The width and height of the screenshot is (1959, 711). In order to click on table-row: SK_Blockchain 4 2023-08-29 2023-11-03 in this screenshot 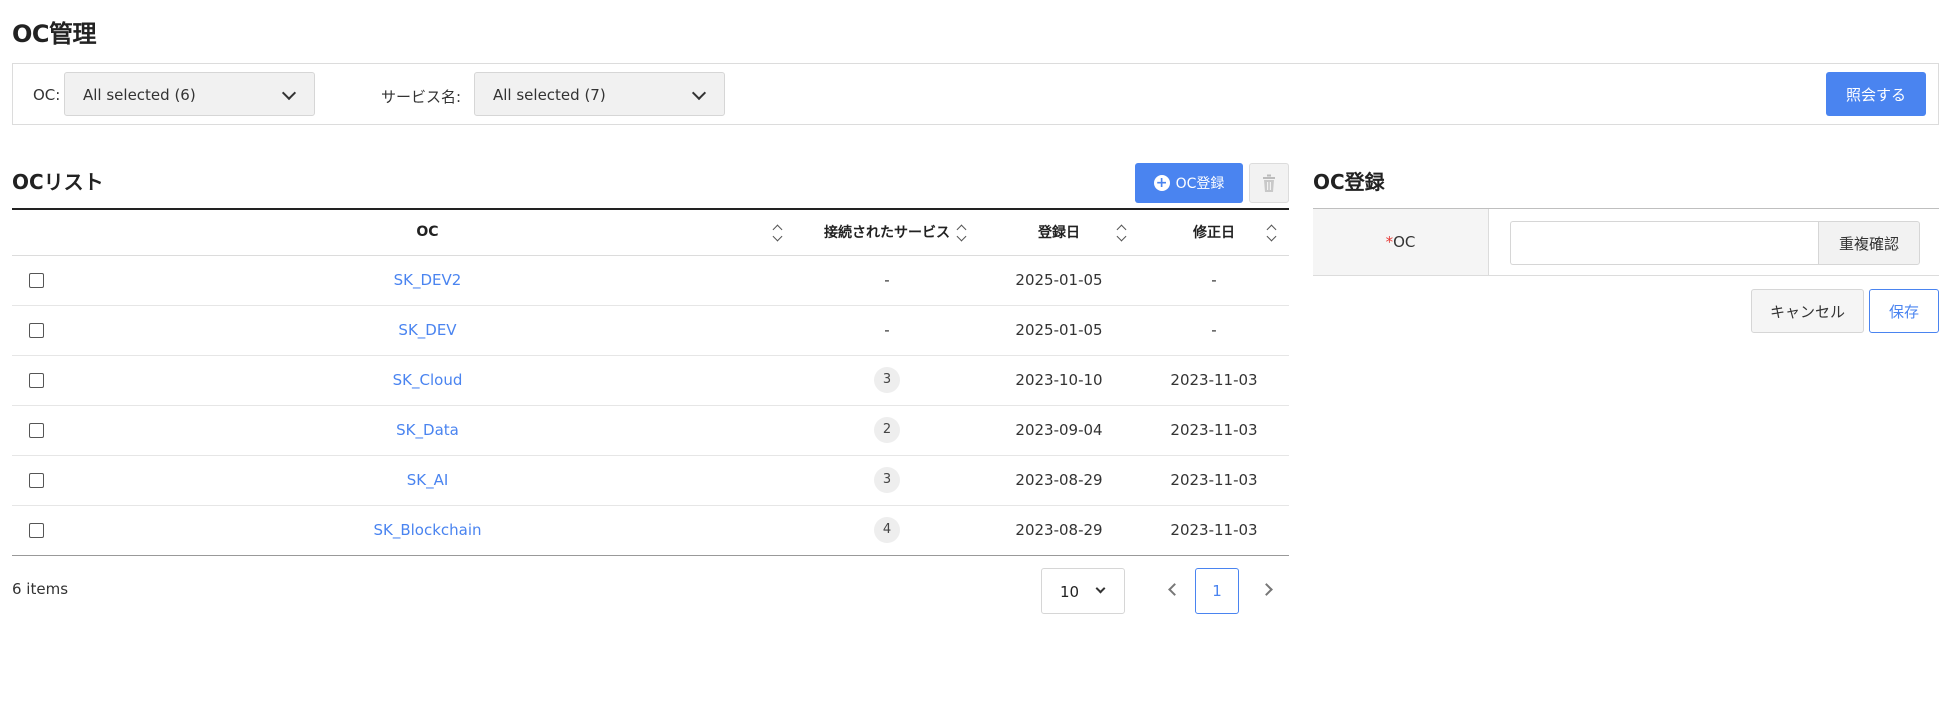, I will do `click(650, 530)`.